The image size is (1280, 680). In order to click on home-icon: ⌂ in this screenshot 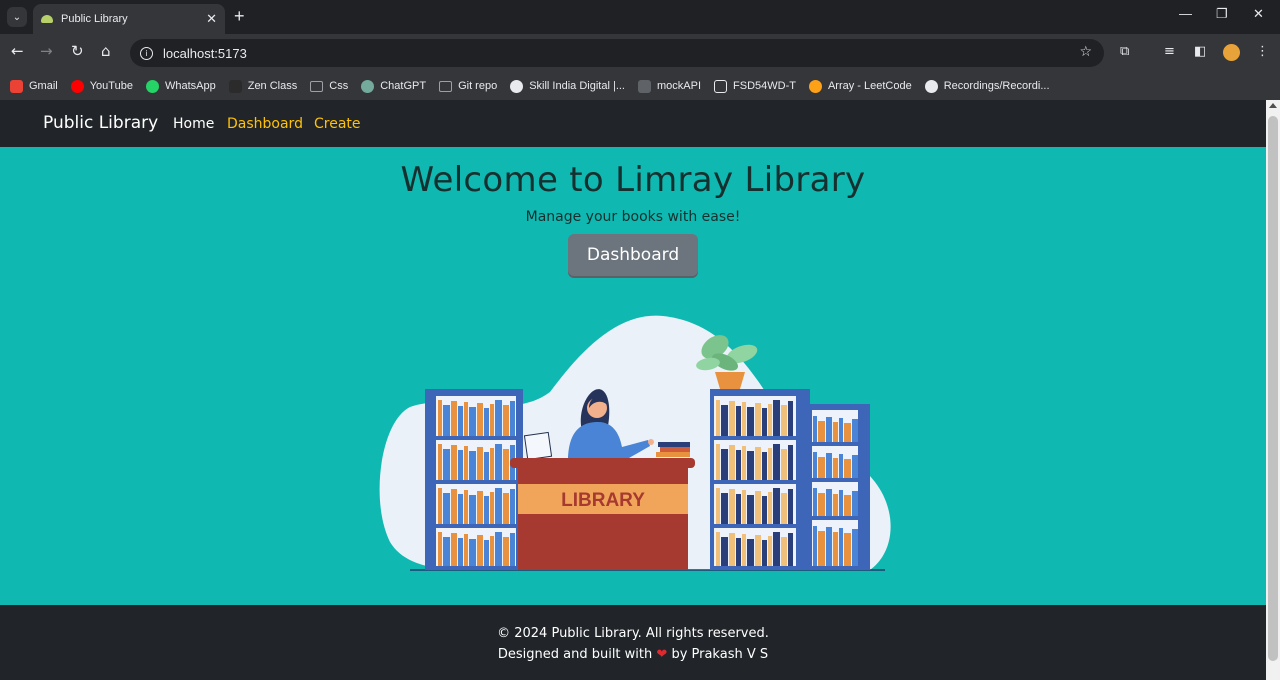, I will do `click(106, 51)`.